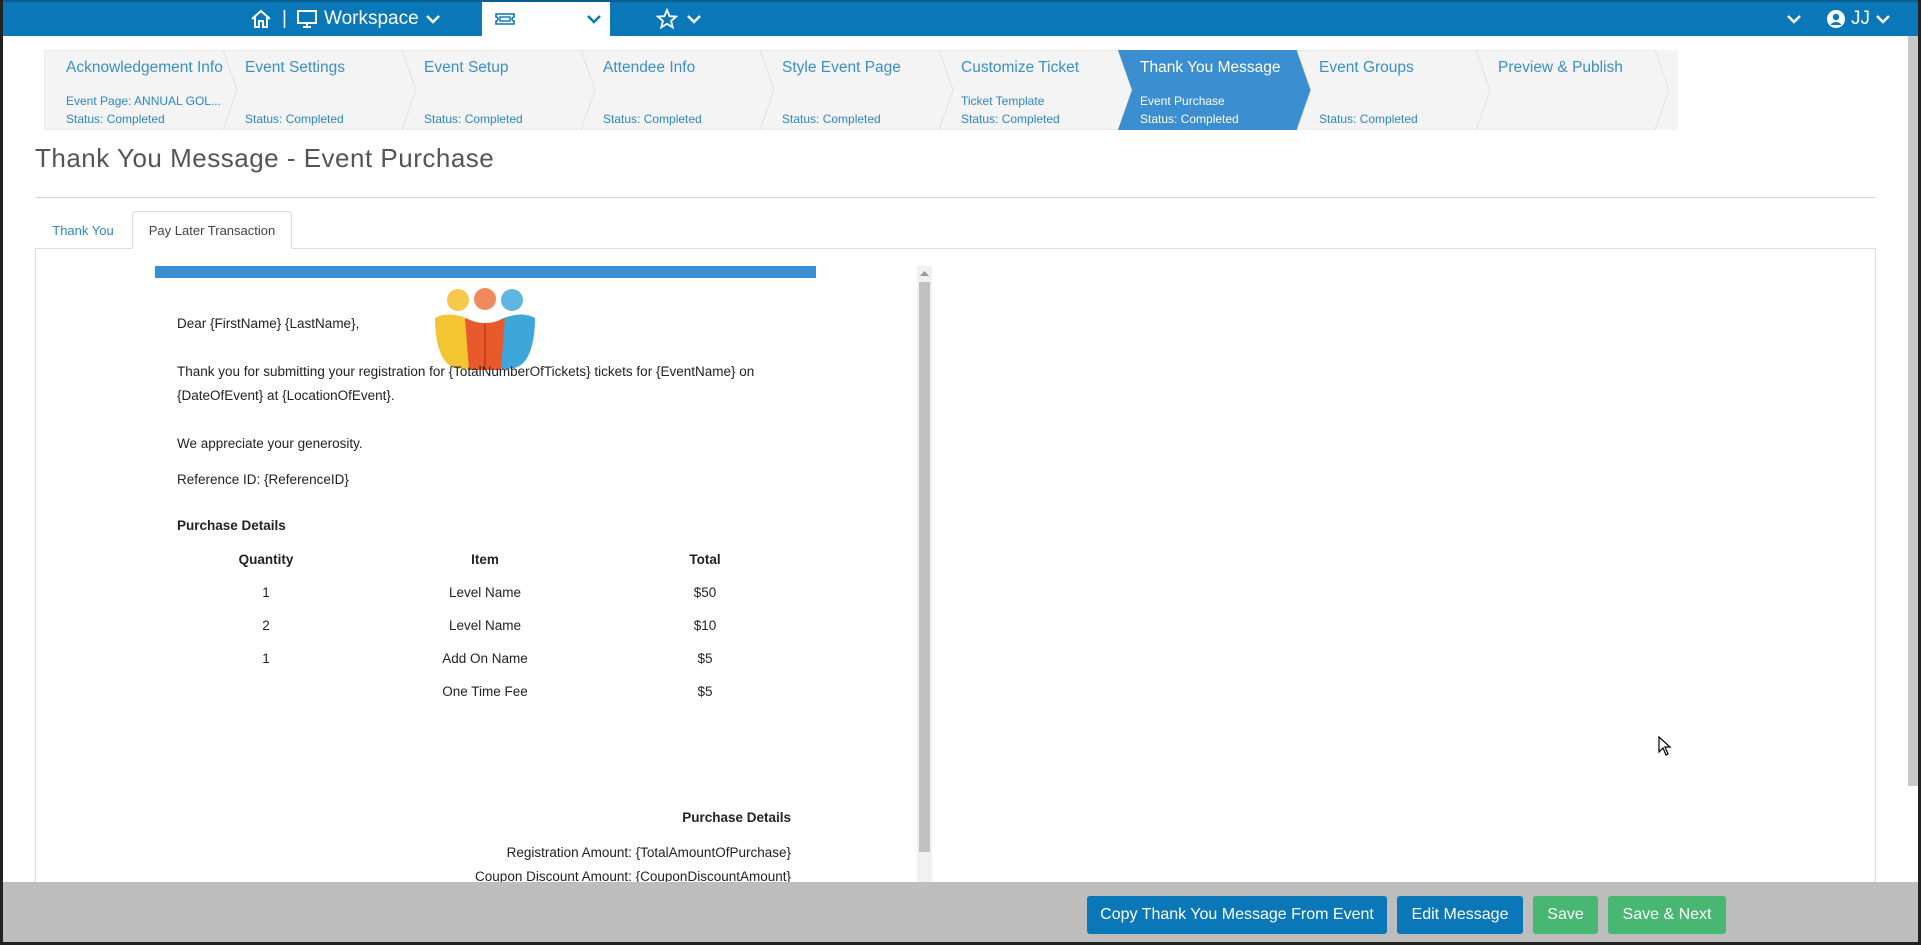  Describe the element at coordinates (212, 230) in the screenshot. I see `tab-pay-later-transaction: Pay Later Transaction` at that location.